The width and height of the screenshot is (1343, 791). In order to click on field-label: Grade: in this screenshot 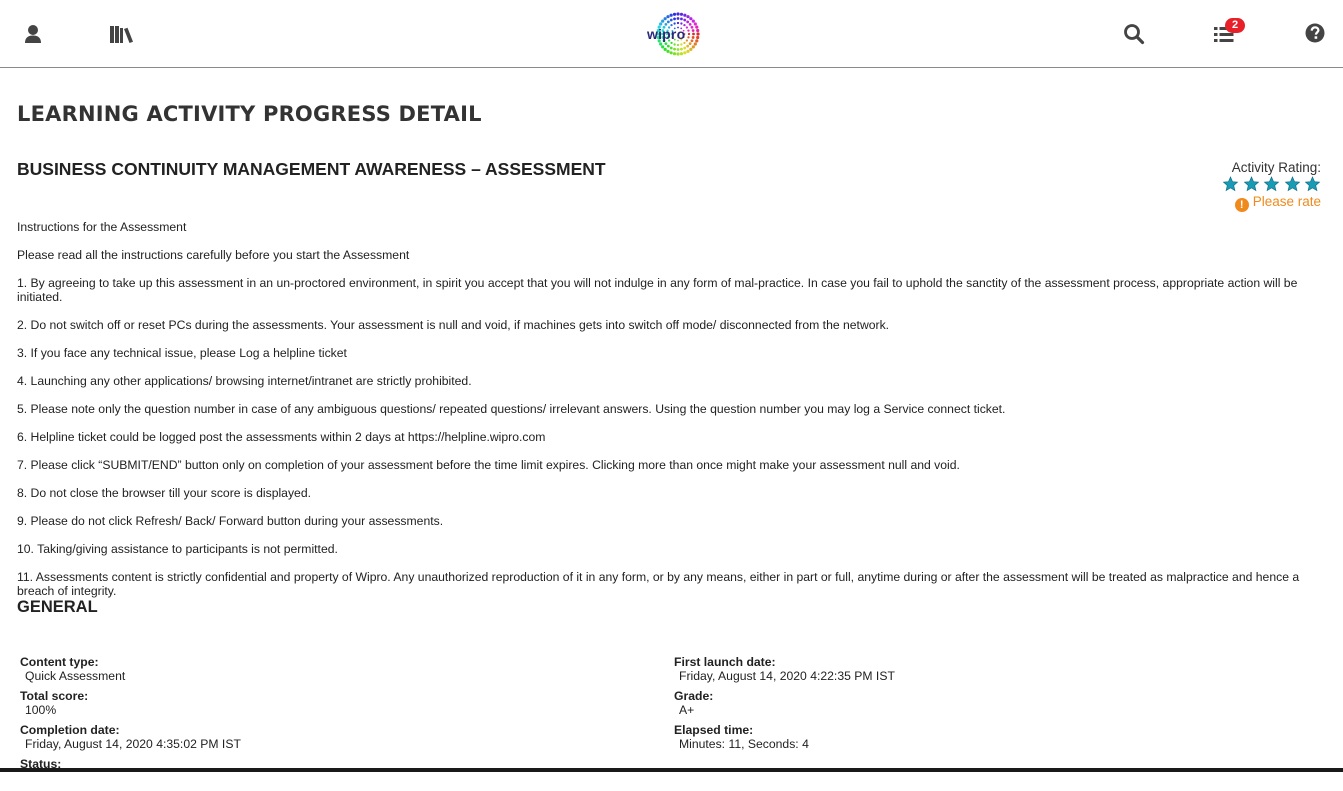, I will do `click(694, 696)`.